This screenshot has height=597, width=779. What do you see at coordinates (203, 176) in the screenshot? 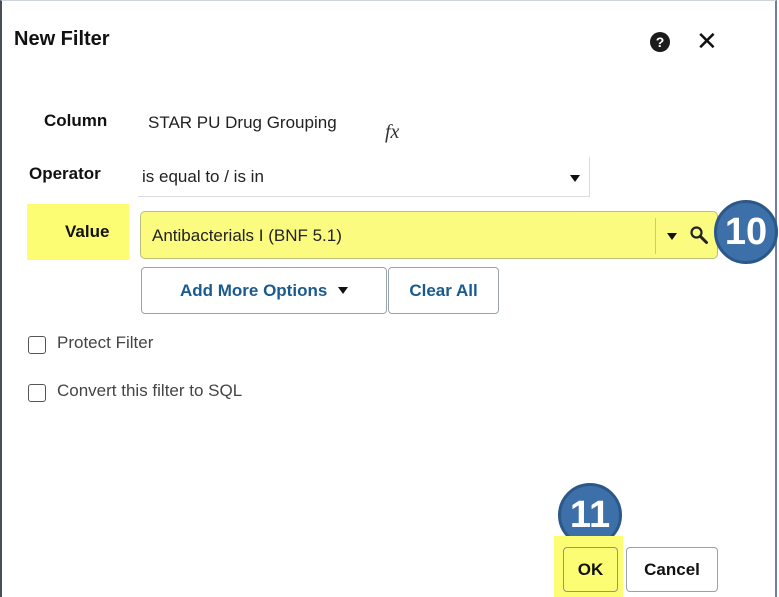
I see `operator-select-value: is equal to / is in` at bounding box center [203, 176].